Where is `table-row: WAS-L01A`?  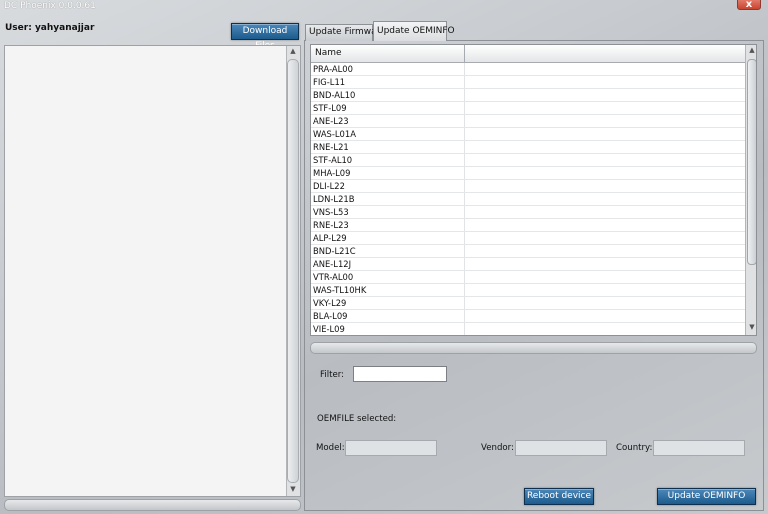
table-row: WAS-L01A is located at coordinates (528, 134).